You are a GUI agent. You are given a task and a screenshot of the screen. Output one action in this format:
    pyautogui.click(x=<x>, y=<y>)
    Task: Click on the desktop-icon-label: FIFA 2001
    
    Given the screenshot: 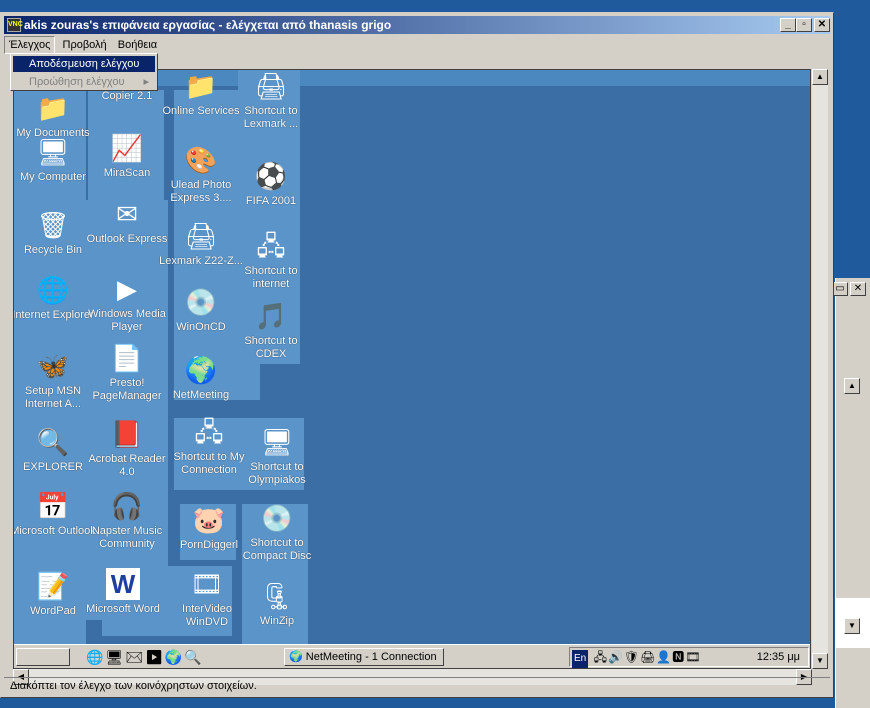 What is the action you would take?
    pyautogui.click(x=271, y=201)
    